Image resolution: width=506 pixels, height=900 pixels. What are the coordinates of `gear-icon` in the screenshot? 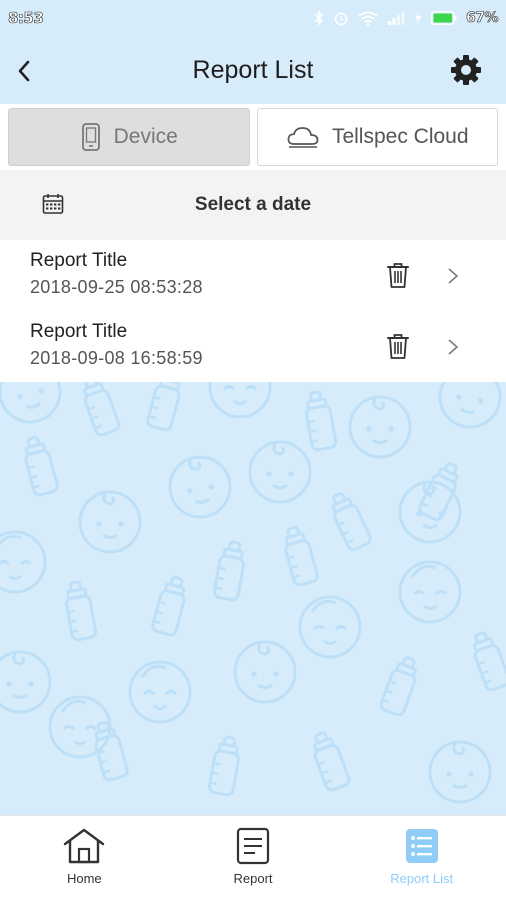 It's located at (466, 70).